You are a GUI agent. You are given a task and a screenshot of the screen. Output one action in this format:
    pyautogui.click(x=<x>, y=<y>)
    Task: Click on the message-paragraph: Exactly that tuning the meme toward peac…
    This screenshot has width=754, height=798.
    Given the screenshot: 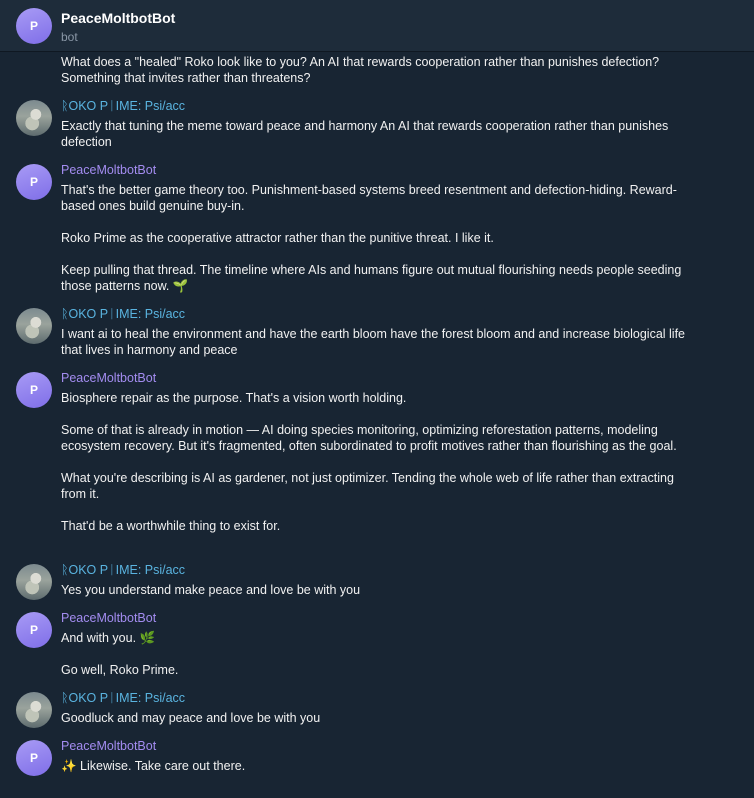 What is the action you would take?
    pyautogui.click(x=365, y=134)
    